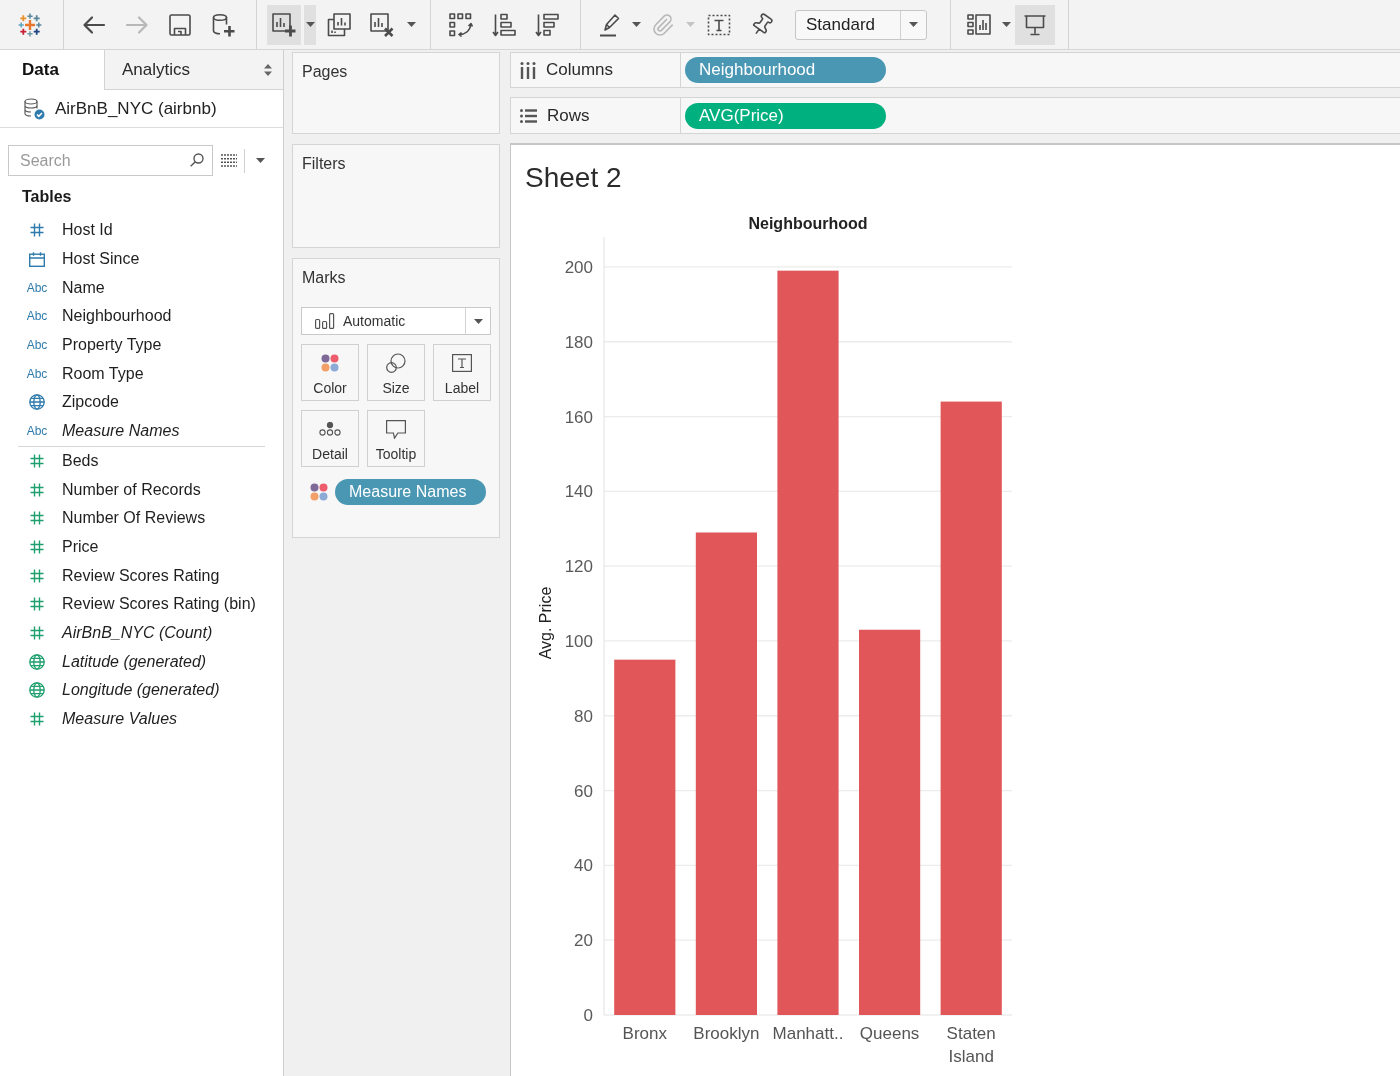 The height and width of the screenshot is (1076, 1400). Describe the element at coordinates (324, 278) in the screenshot. I see `card-title: Marks` at that location.